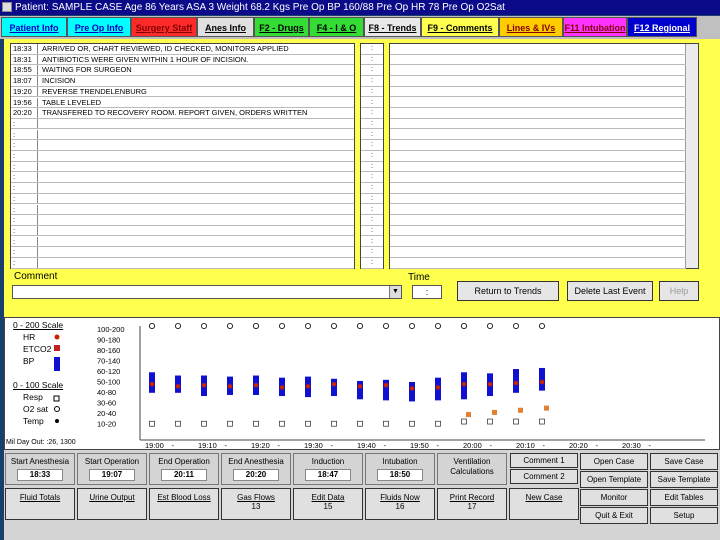 The image size is (720, 540). I want to click on event-time: 18:50, so click(400, 475).